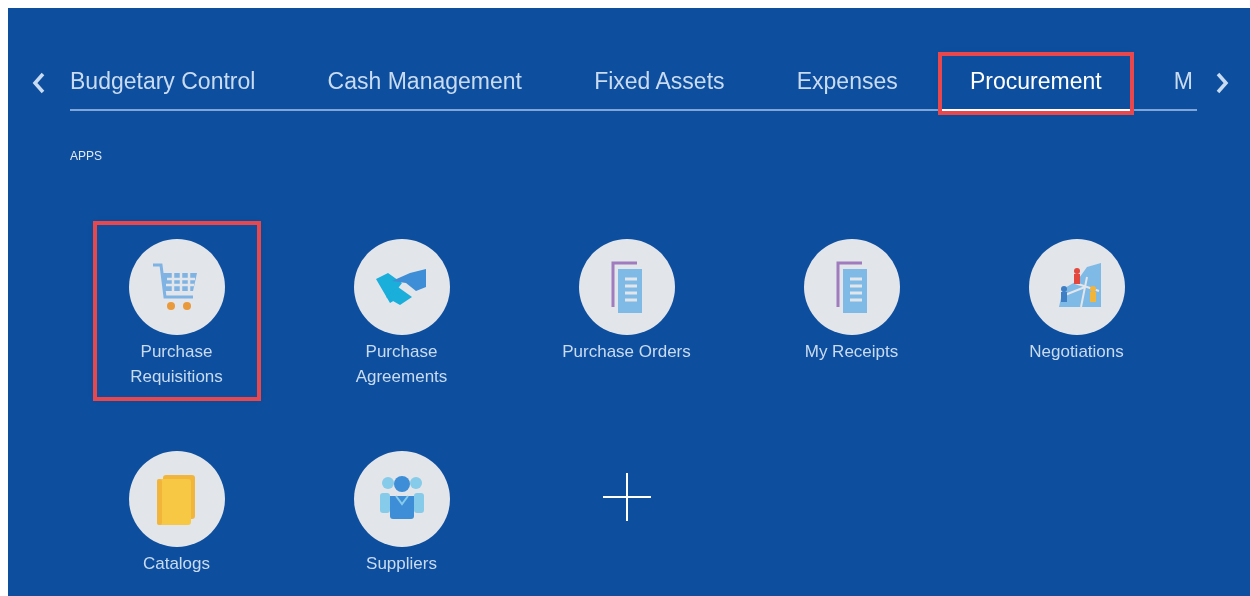 The width and height of the screenshot is (1250, 596). I want to click on plus-icon, so click(626, 496).